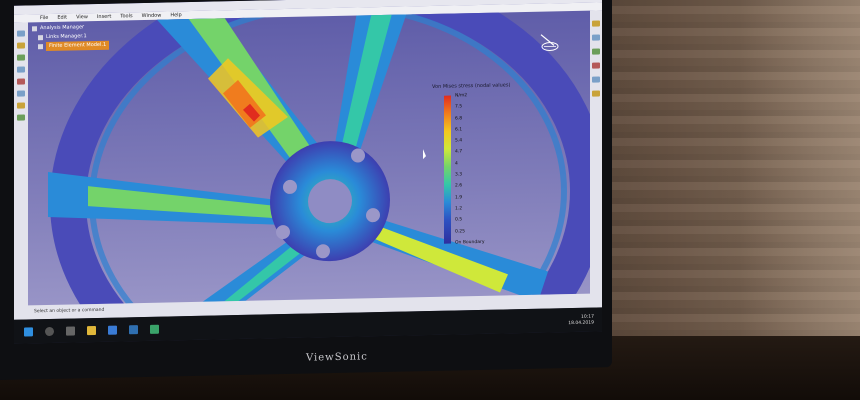 This screenshot has width=860, height=400. I want to click on legend-value: 6.1, so click(459, 130).